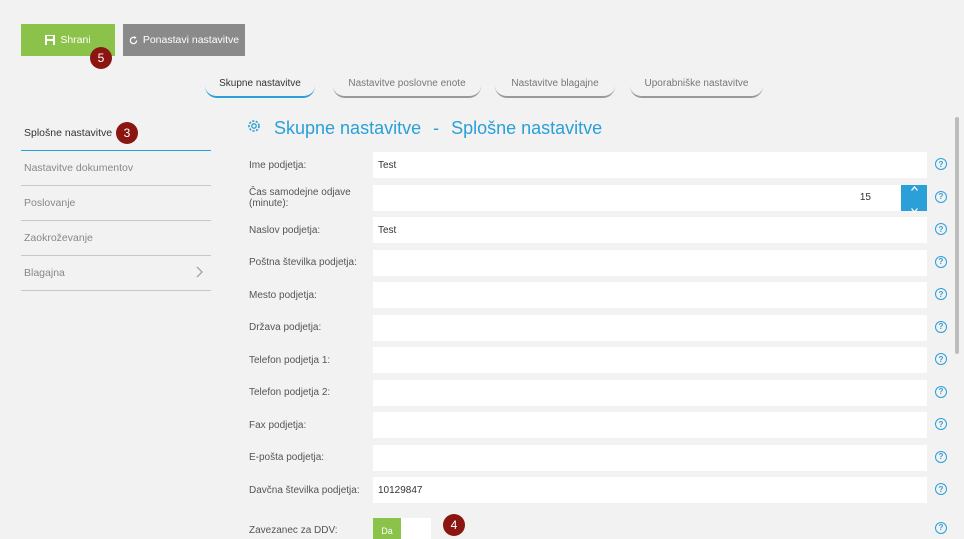 This screenshot has width=964, height=539. I want to click on form-row-email: E-pošta podjetja: ?, so click(599, 461).